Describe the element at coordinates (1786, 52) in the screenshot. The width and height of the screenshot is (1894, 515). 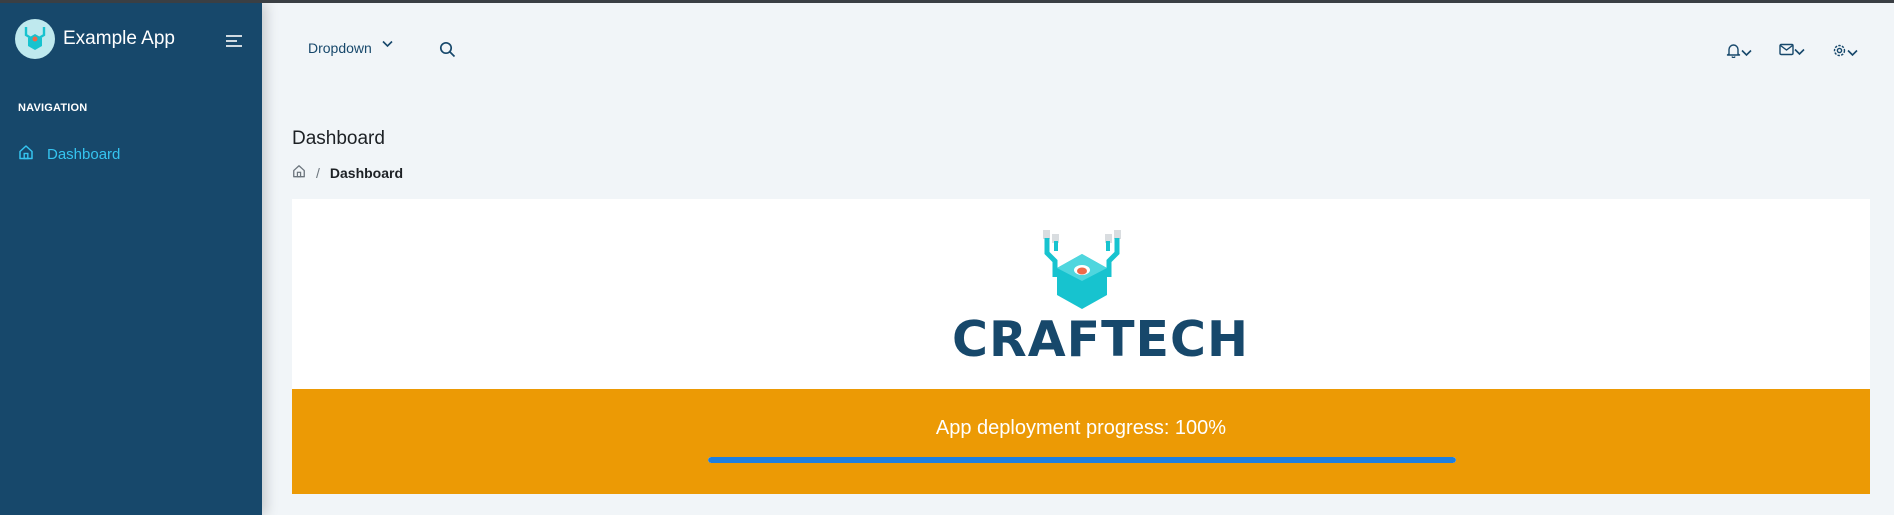
I see `mail-icon` at that location.